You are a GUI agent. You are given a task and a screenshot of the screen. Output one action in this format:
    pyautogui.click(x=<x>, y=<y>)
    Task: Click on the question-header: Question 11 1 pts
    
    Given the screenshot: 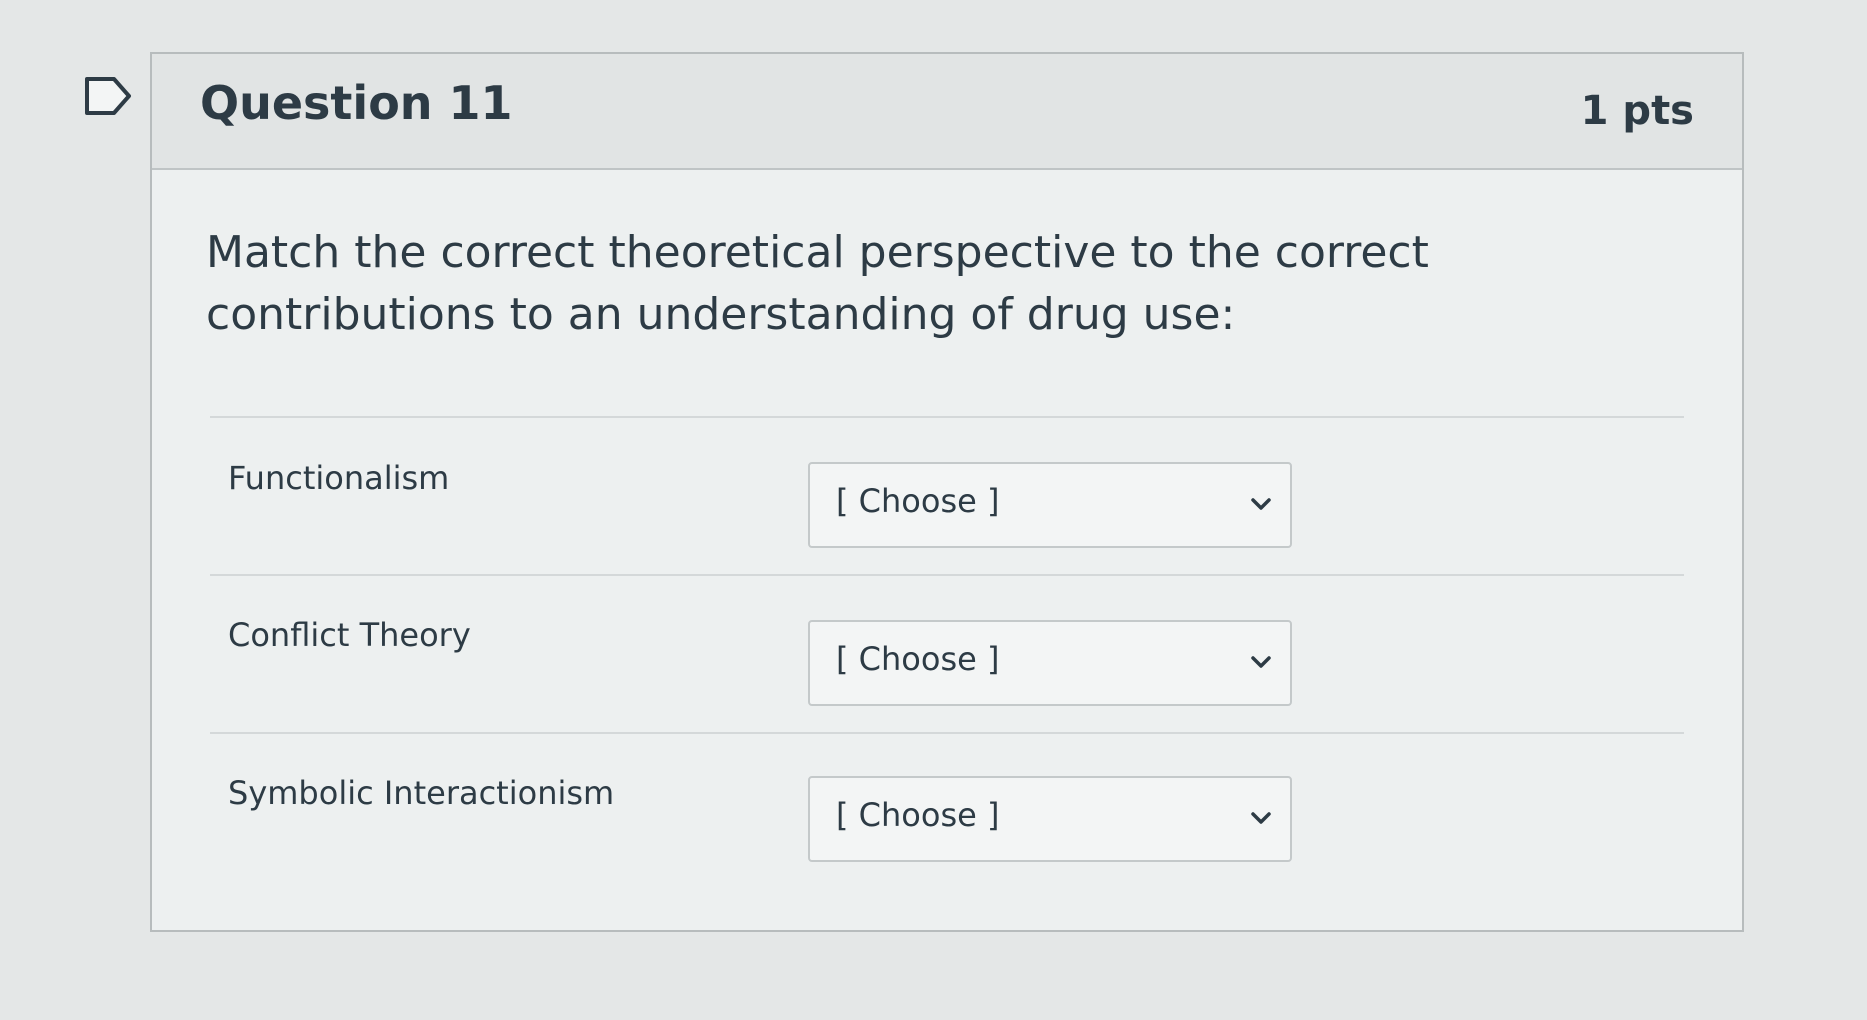 What is the action you would take?
    pyautogui.click(x=947, y=112)
    